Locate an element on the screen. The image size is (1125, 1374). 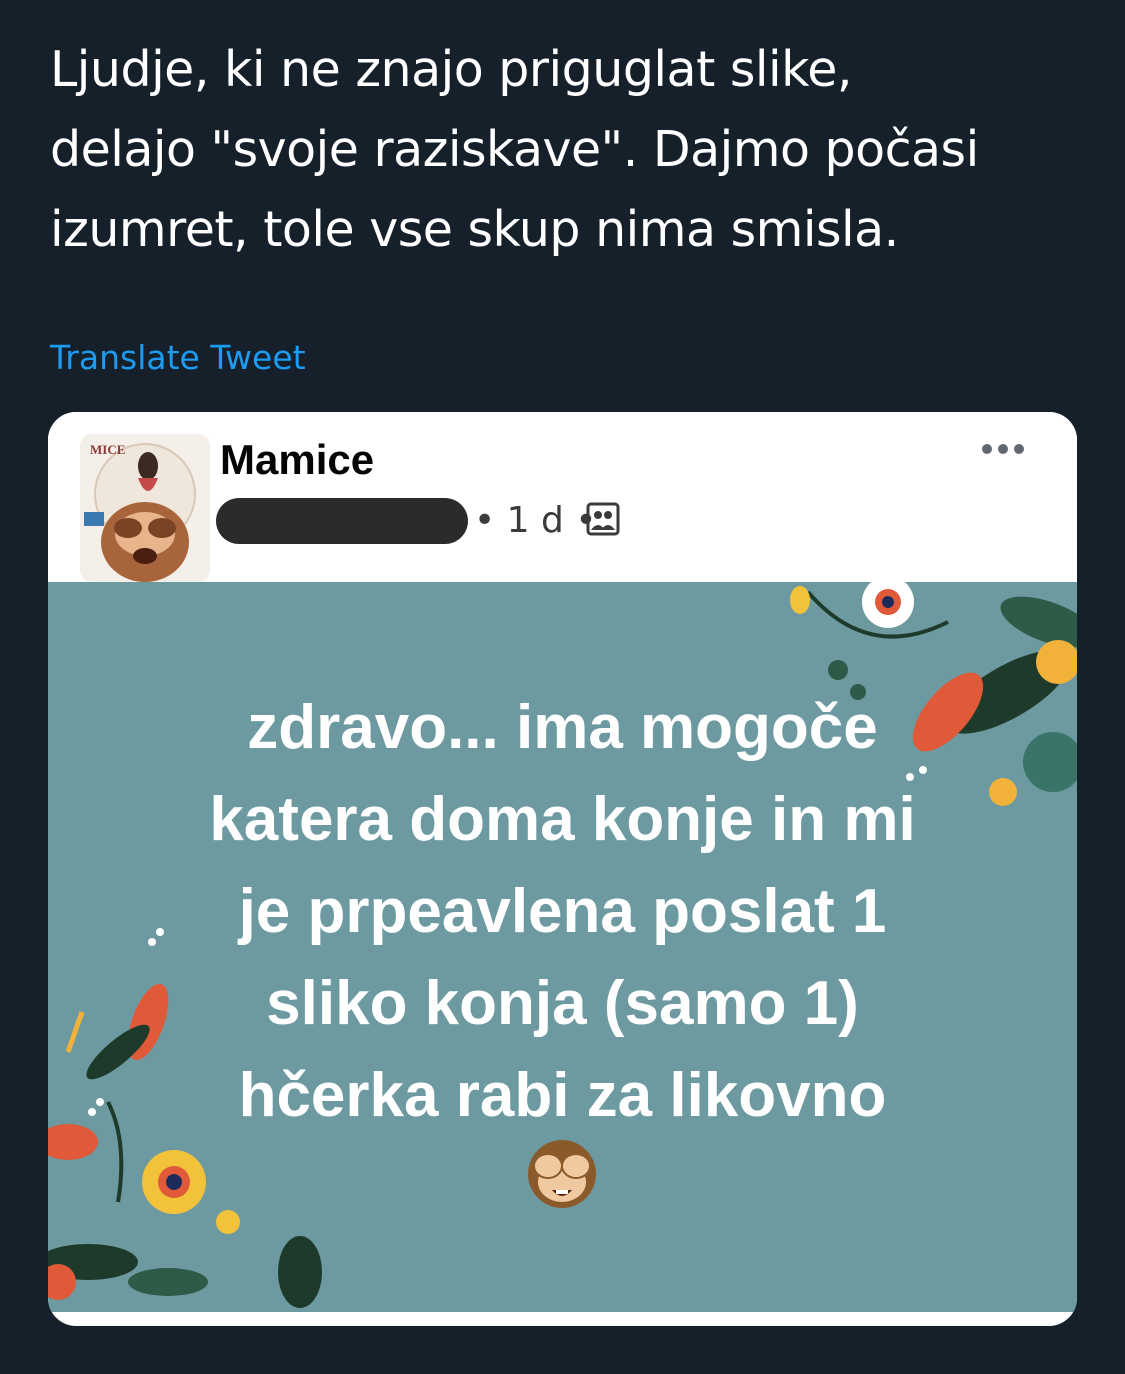
friends-audience-icon is located at coordinates (603, 519).